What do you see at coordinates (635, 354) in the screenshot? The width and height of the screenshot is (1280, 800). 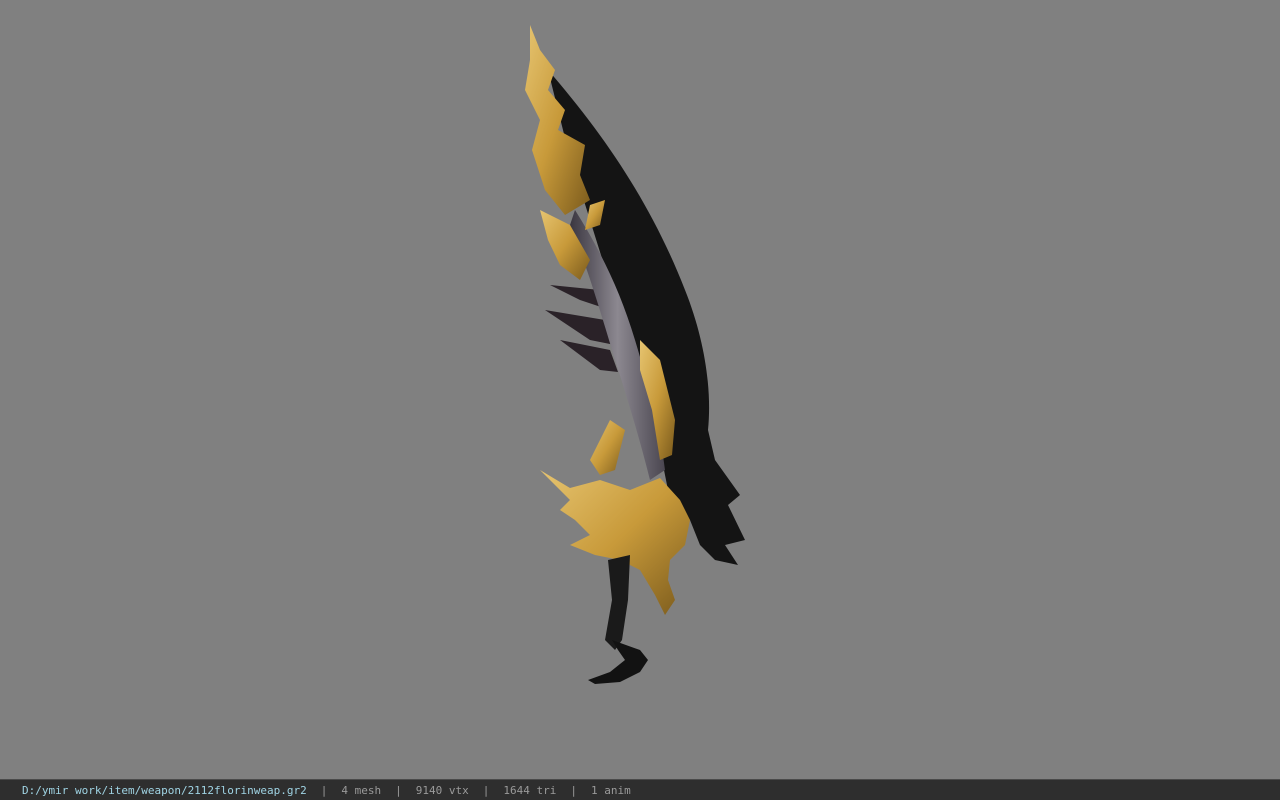 I see `weapon-model-render` at bounding box center [635, 354].